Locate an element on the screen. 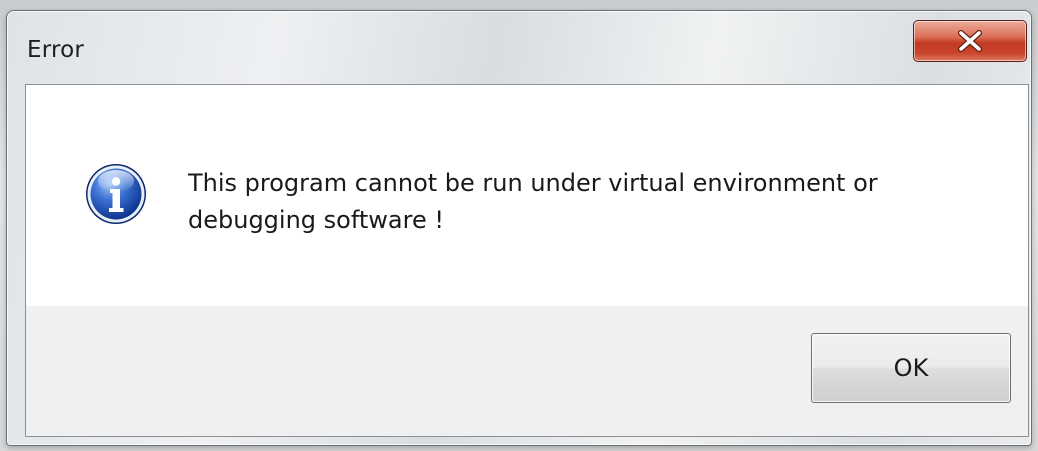  information-icon is located at coordinates (116, 194).